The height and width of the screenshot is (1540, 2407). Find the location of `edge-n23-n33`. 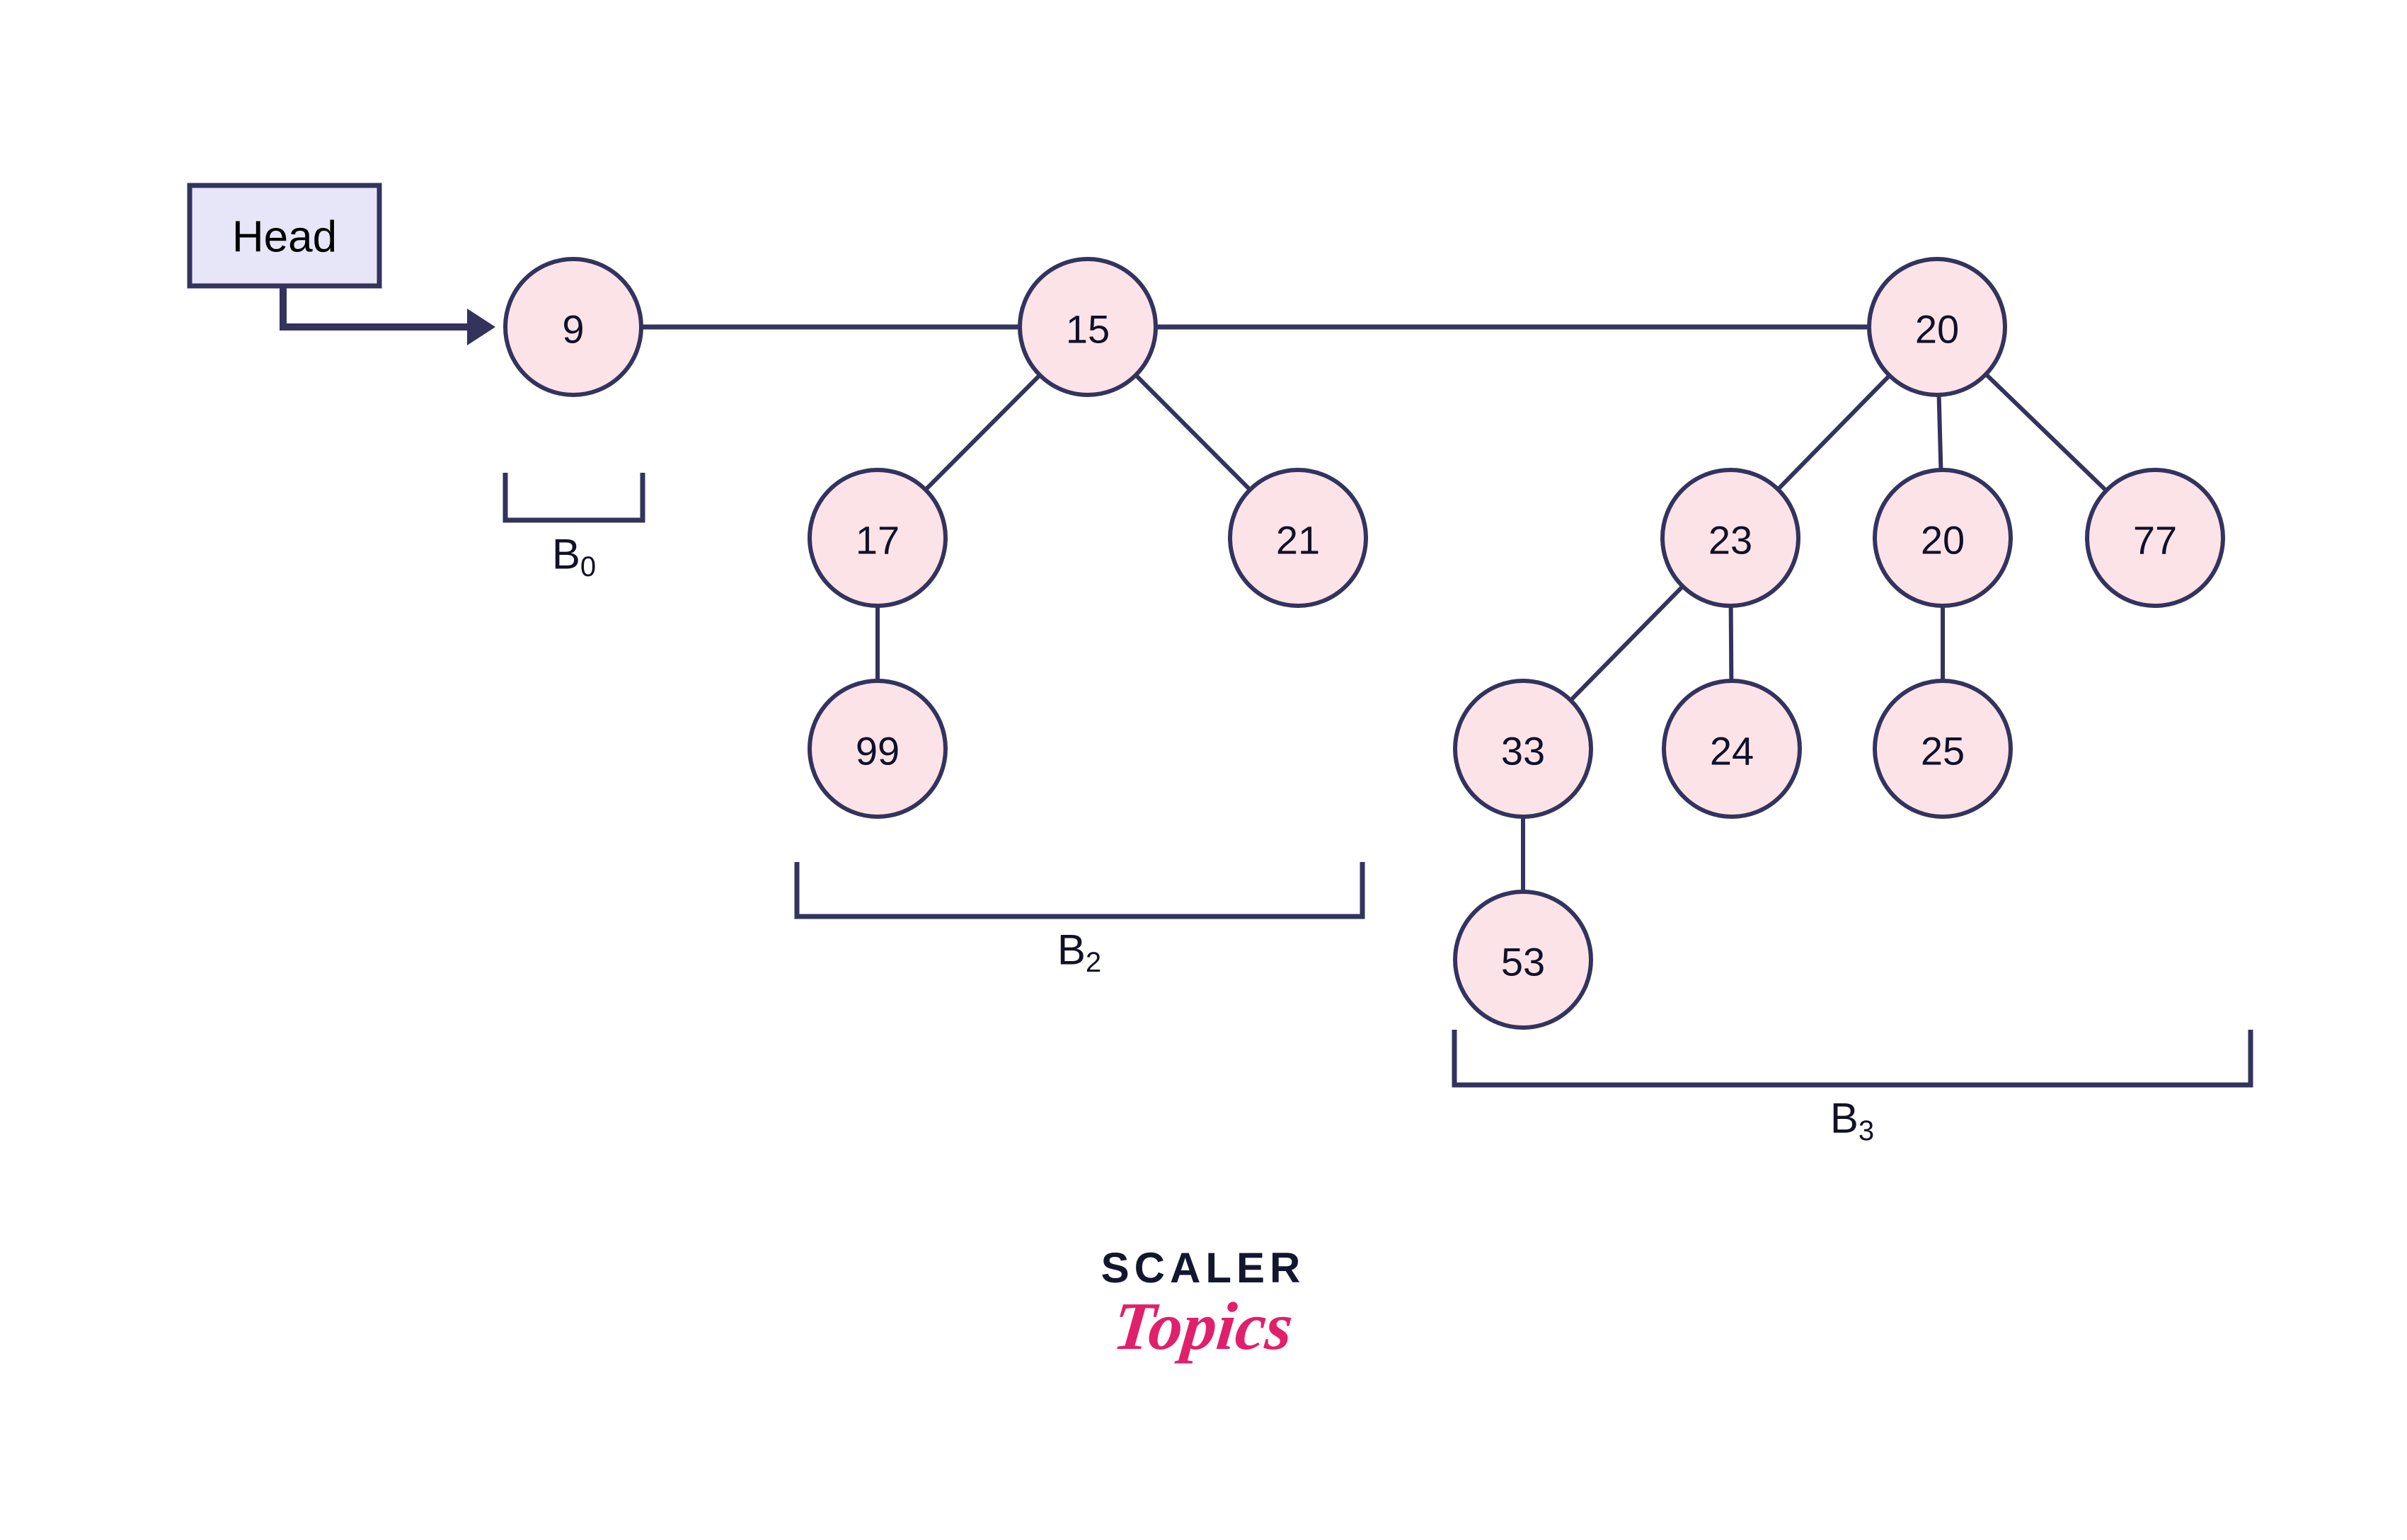

edge-n23-n33 is located at coordinates (1626, 643).